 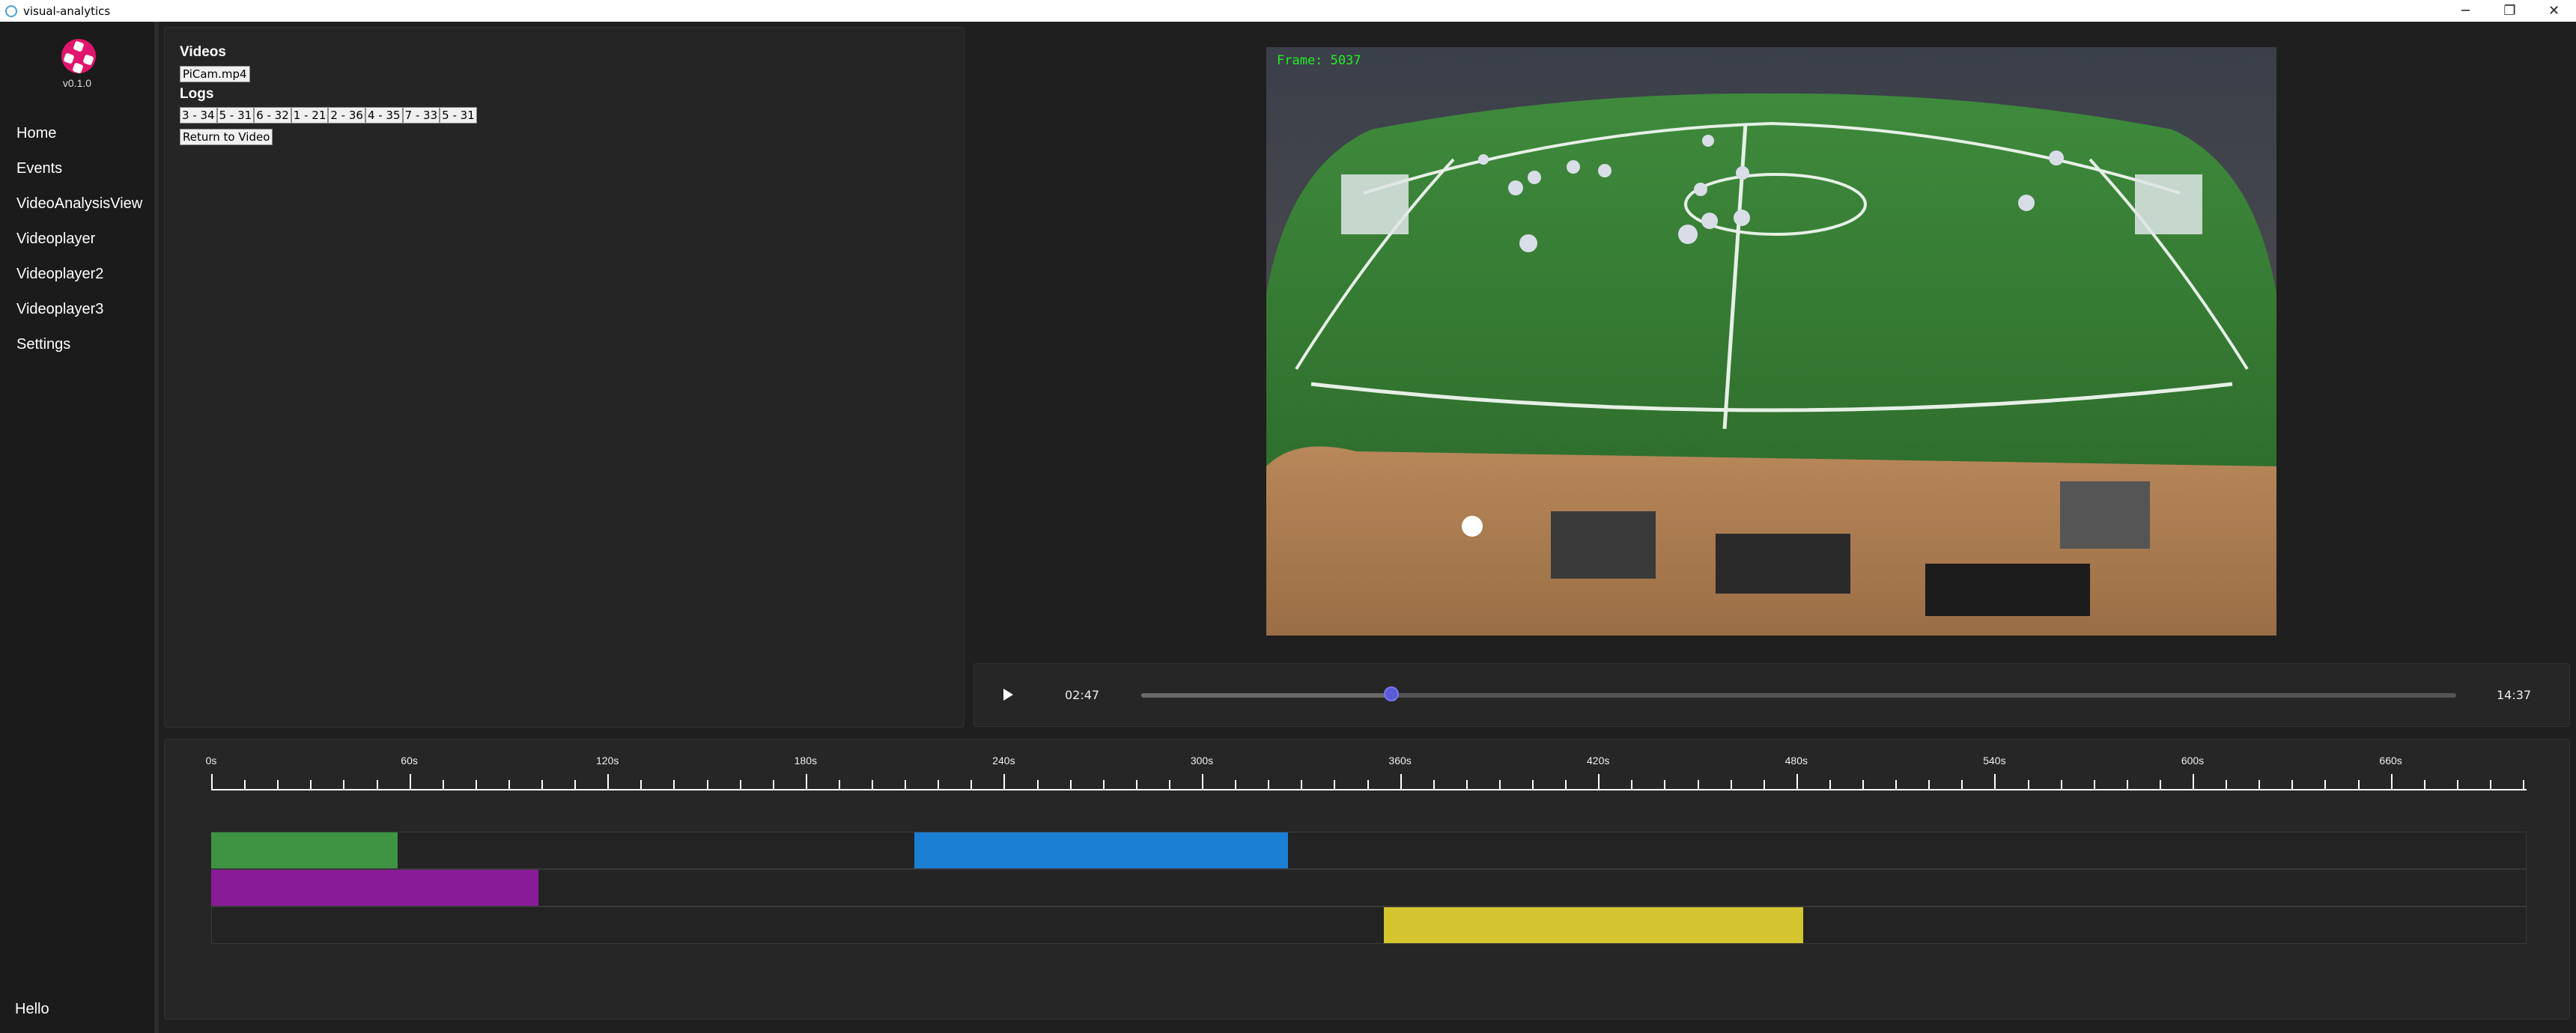 I want to click on log-button: 3 - 34, so click(x=198, y=115).